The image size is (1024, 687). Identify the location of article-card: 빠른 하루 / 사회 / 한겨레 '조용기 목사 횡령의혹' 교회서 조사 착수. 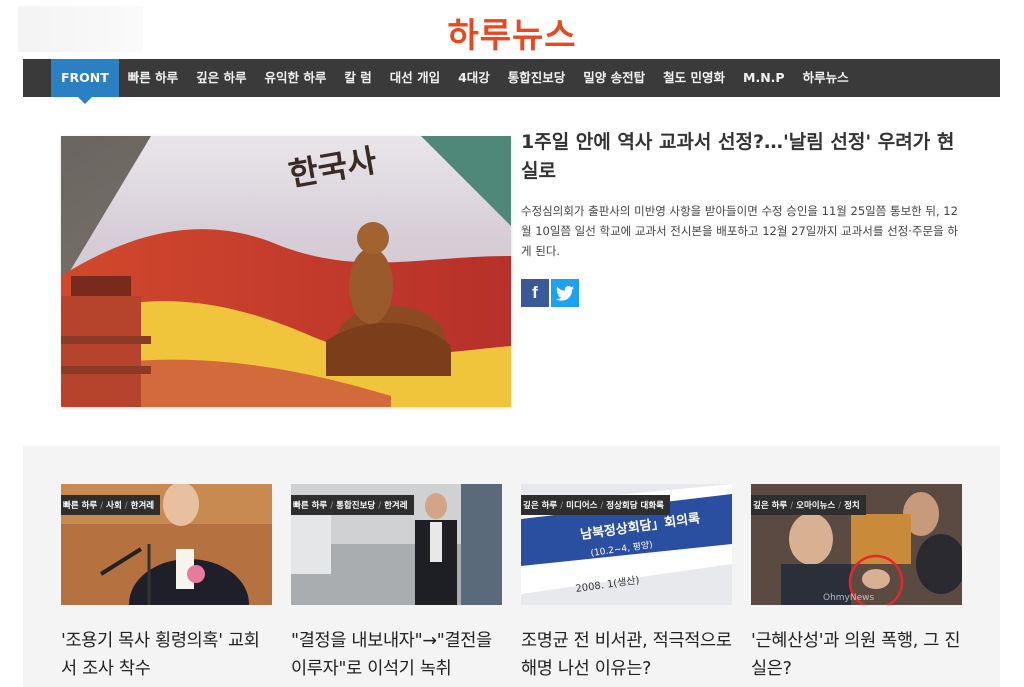
(166, 583).